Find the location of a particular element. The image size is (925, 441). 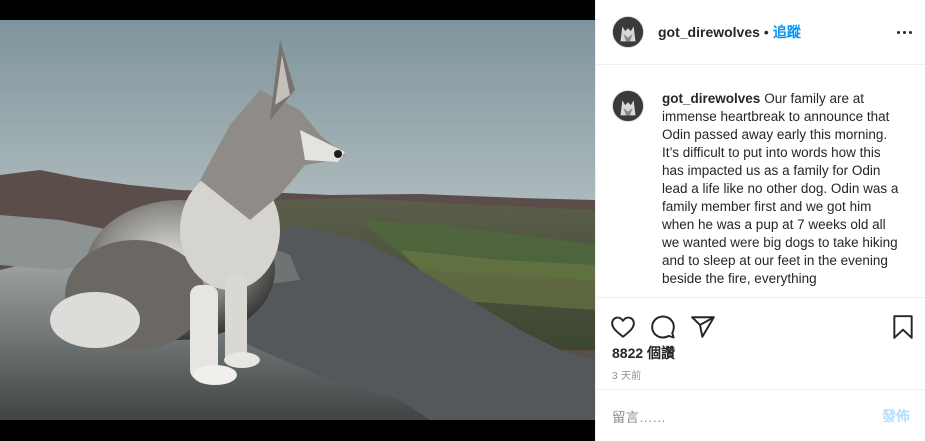

caption-username: got_direwolves is located at coordinates (711, 98).